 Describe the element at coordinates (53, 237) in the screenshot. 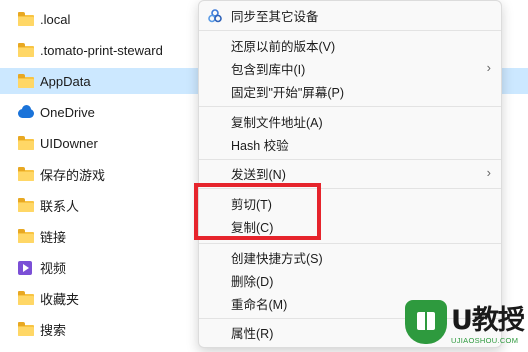

I see `file-name: 链接` at that location.